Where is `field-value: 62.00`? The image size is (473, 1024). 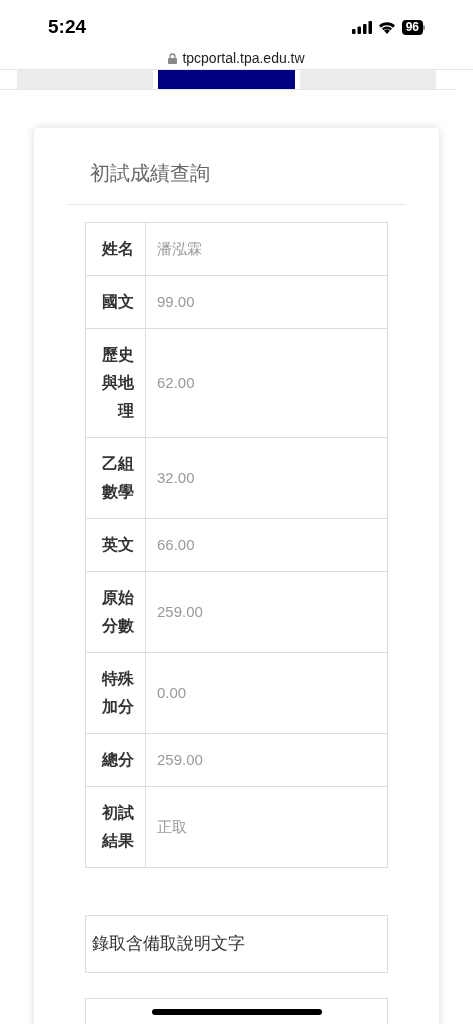
field-value: 62.00 is located at coordinates (266, 383).